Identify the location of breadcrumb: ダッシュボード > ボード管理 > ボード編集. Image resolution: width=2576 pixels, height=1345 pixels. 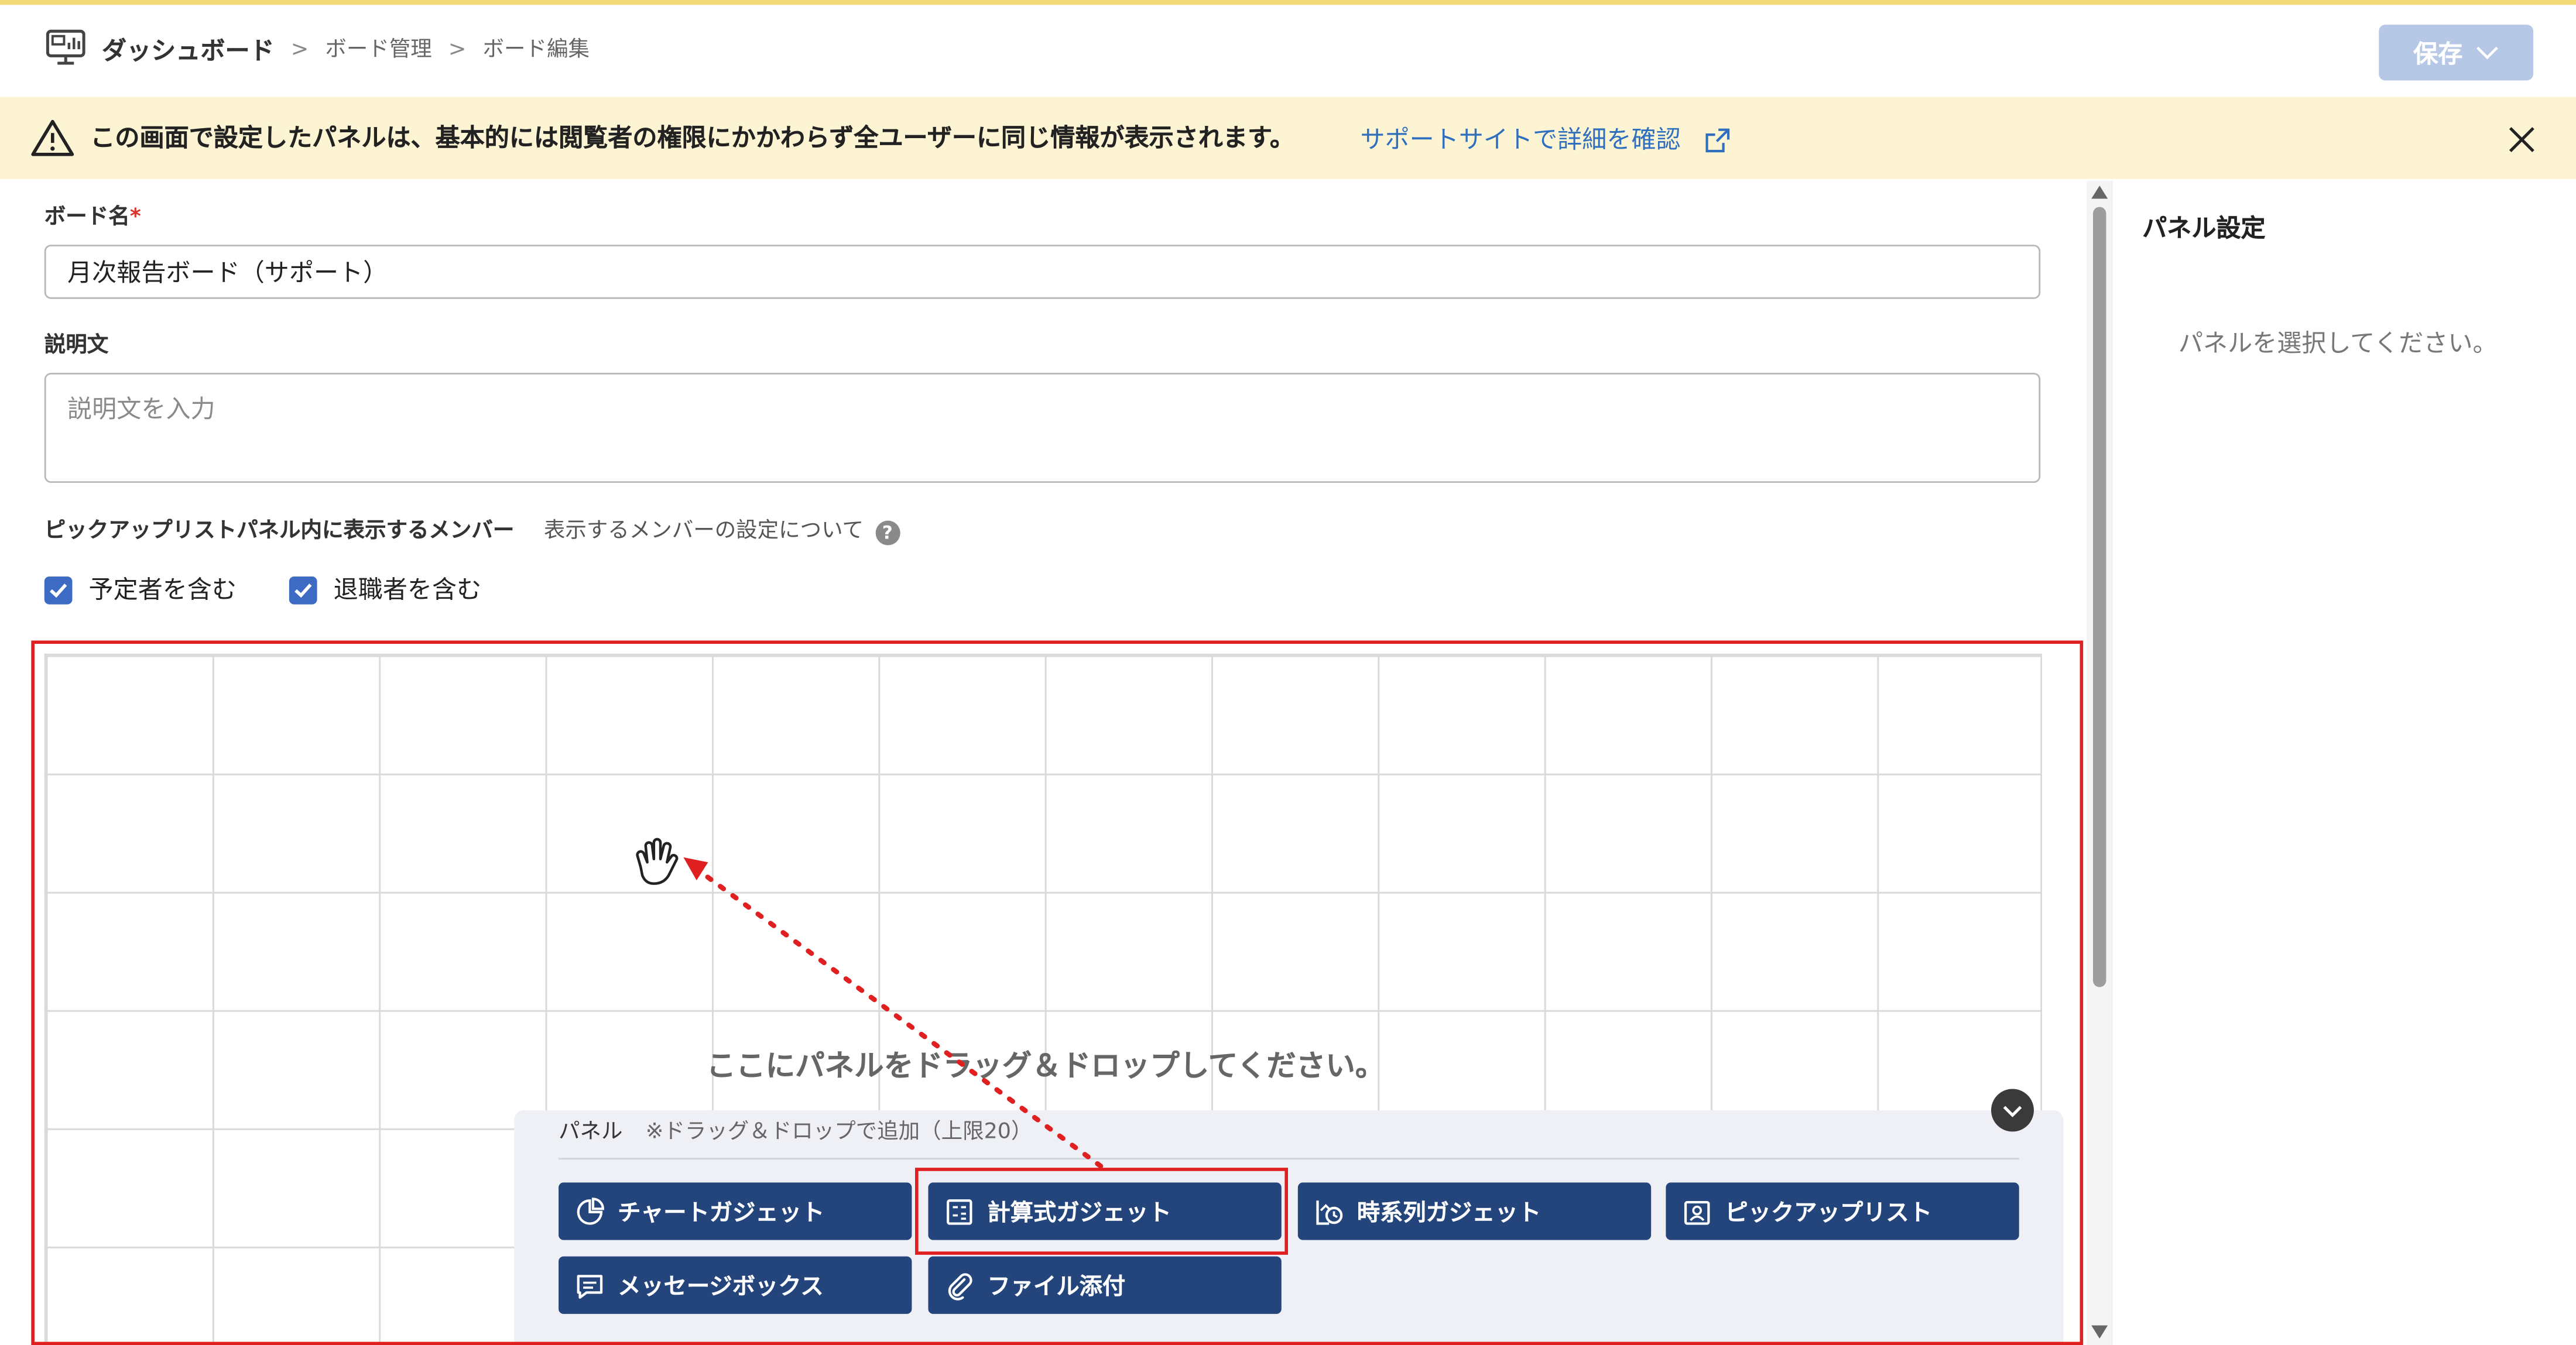
(346, 51).